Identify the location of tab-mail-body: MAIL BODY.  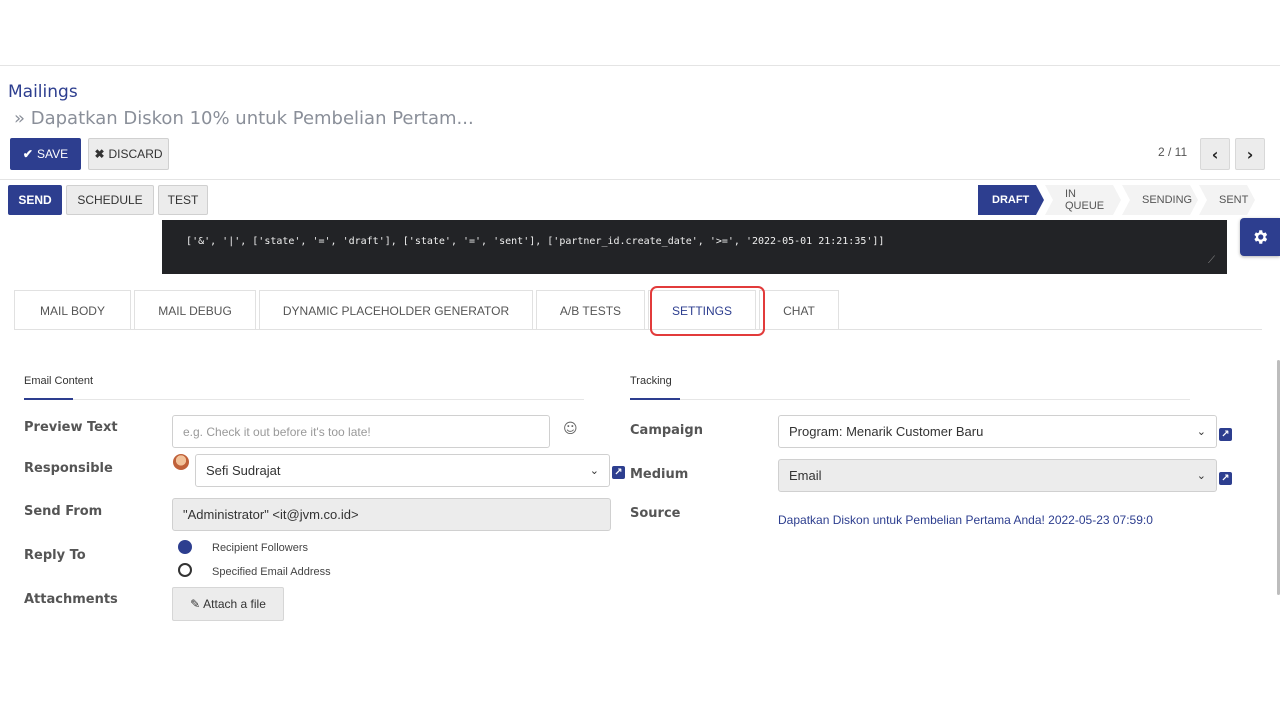
(72, 310).